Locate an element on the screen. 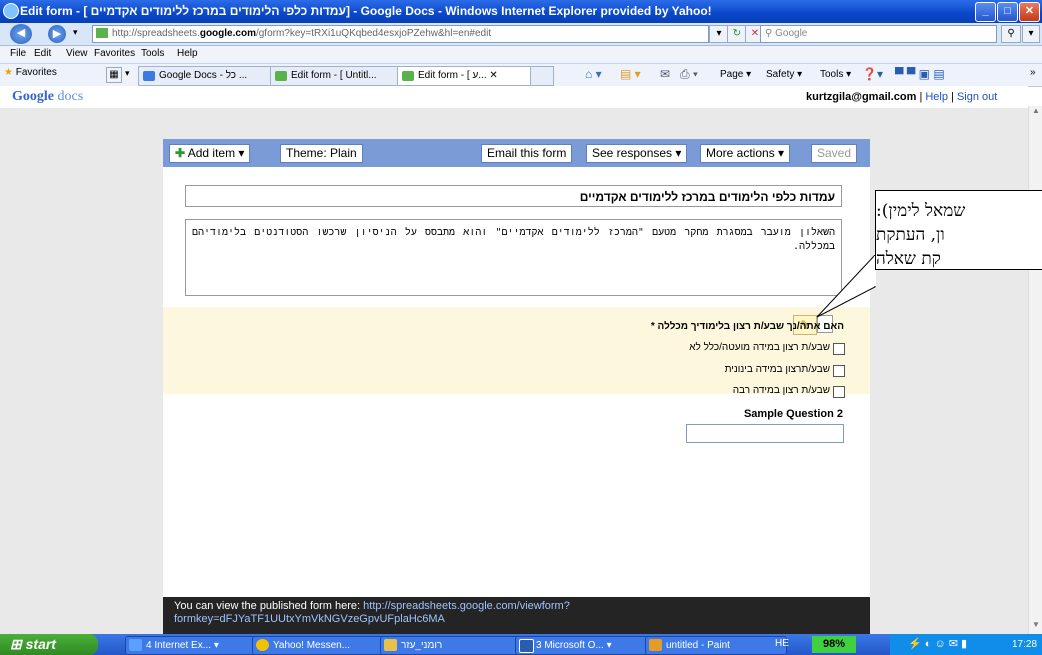  callout-line1: שמאל לימין): is located at coordinates (921, 211).